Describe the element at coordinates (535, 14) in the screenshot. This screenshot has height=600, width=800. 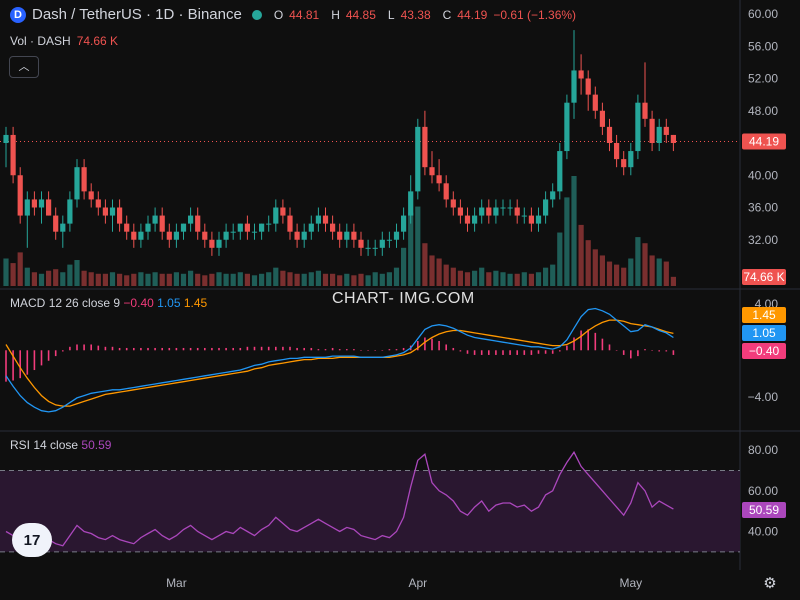
I see `ohlc-change-value: −0.61 (−1.36%)` at that location.